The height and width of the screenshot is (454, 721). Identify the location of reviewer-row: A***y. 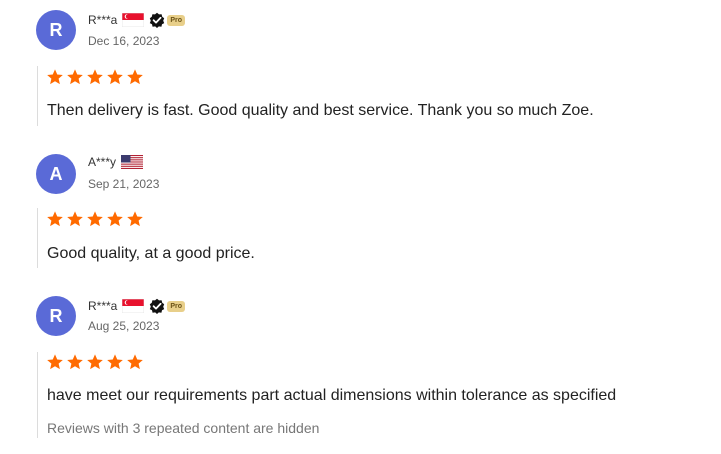
(116, 162).